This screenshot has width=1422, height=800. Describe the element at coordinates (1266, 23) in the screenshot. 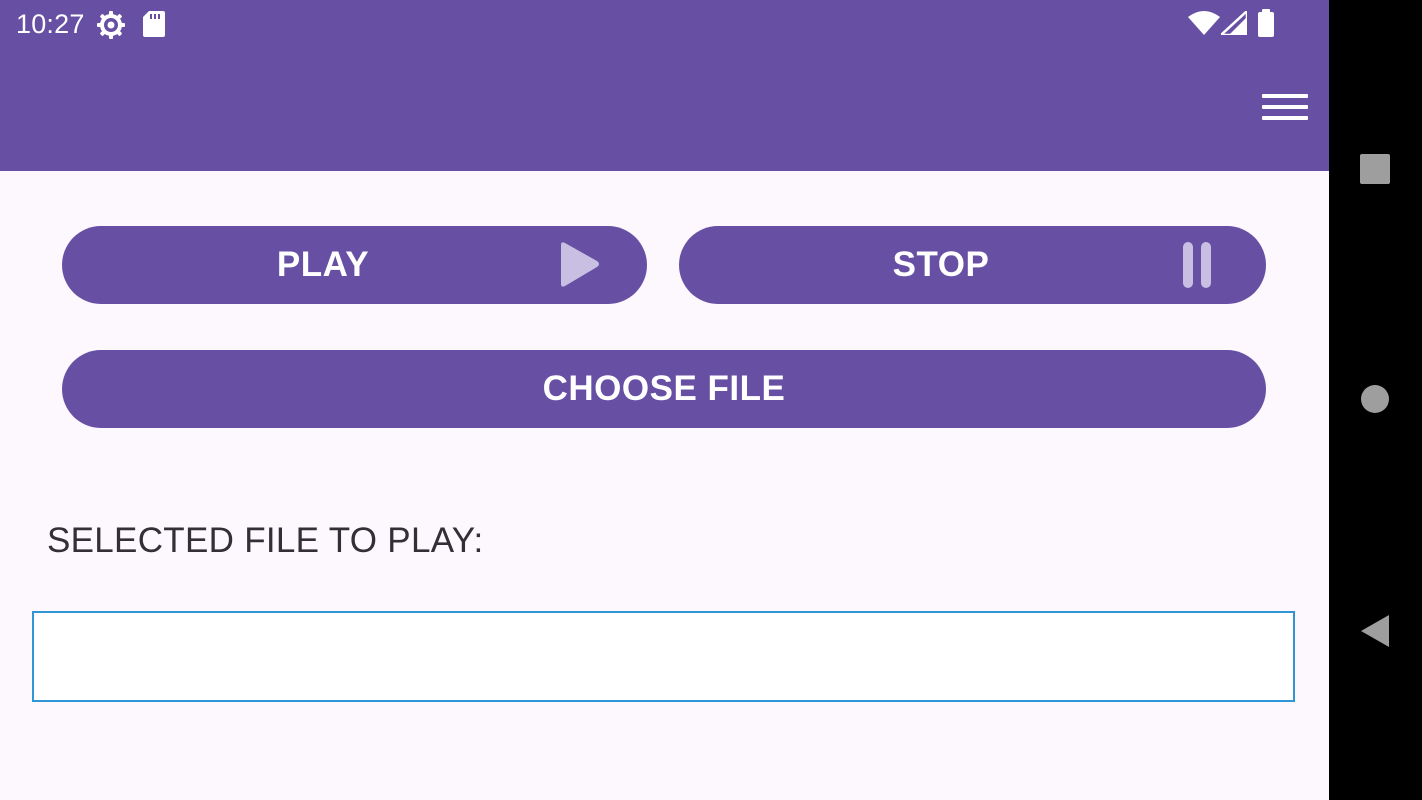

I see `battery-icon` at that location.